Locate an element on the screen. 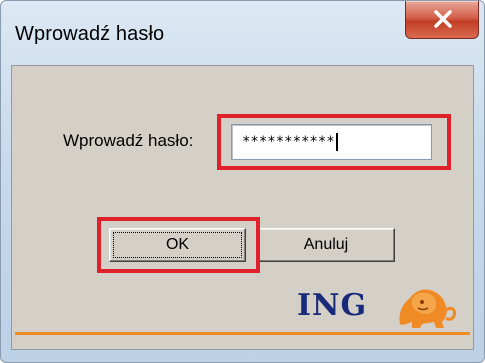  window-title: Wprowadź hasło is located at coordinates (90, 34).